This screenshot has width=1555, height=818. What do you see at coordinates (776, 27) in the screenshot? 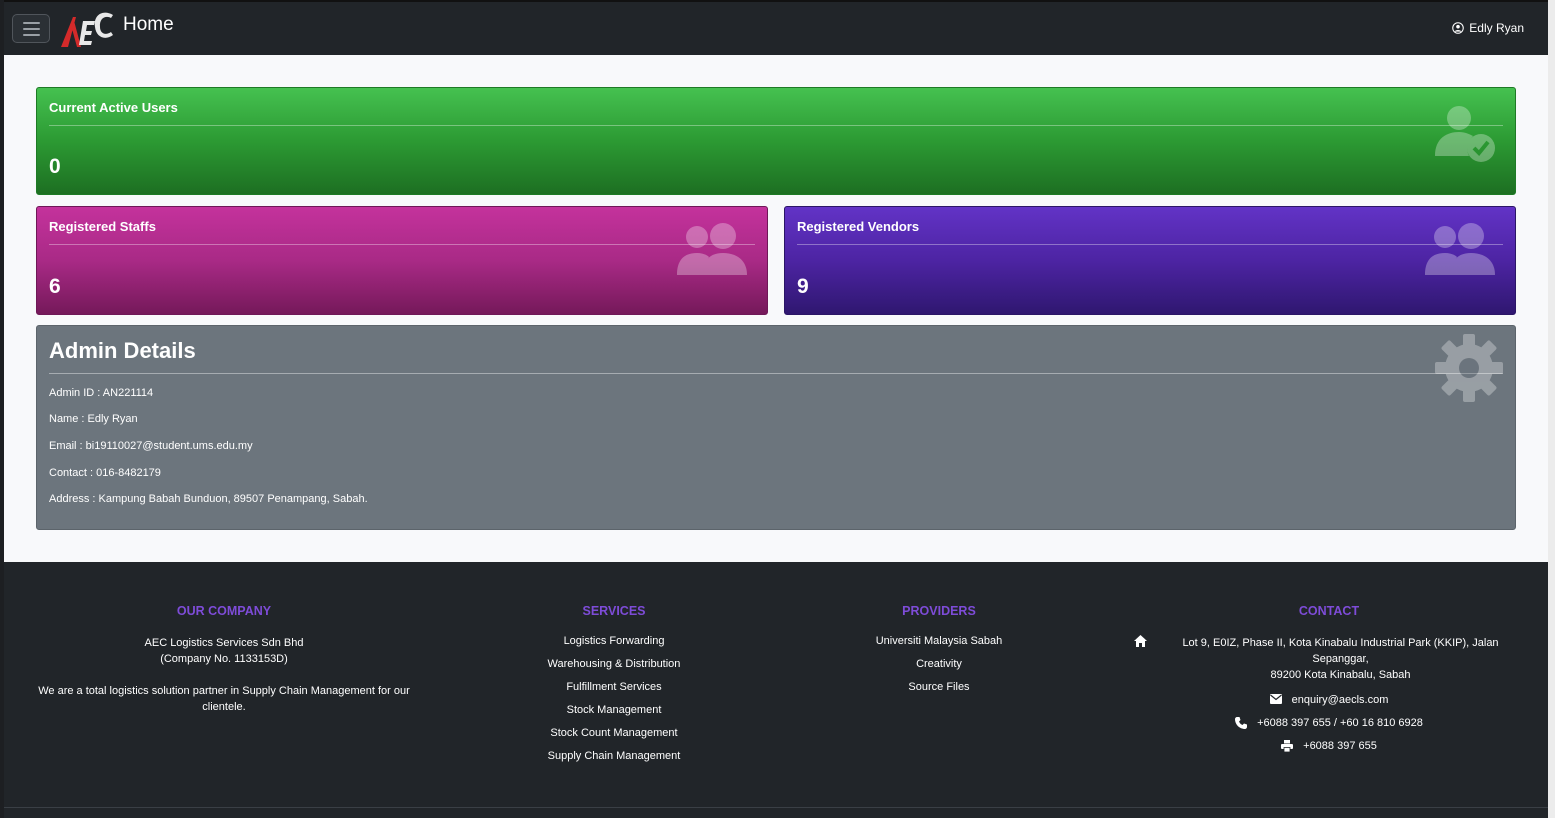
I see `top-navbar: Home Edly Ryan` at bounding box center [776, 27].